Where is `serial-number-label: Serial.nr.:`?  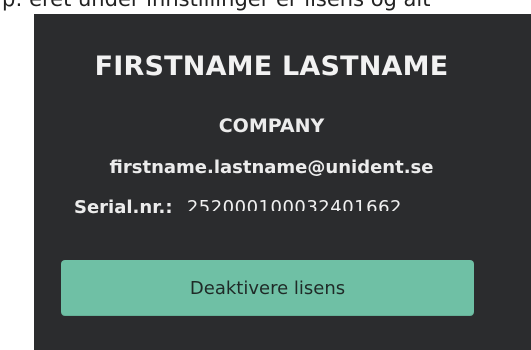
serial-number-label: Serial.nr.: is located at coordinates (123, 207).